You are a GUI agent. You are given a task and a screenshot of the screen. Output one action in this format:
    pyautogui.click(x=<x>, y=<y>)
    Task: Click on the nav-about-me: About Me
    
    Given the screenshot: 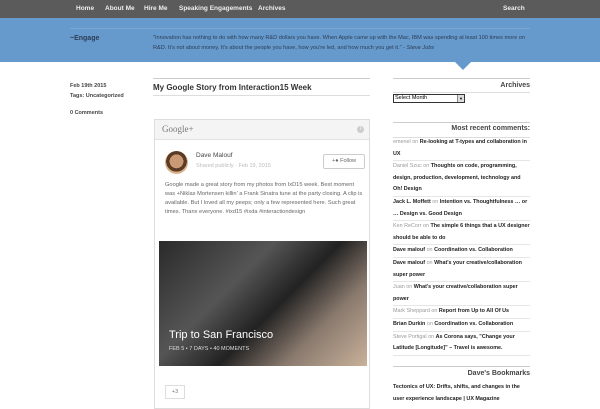 What is the action you would take?
    pyautogui.click(x=120, y=8)
    